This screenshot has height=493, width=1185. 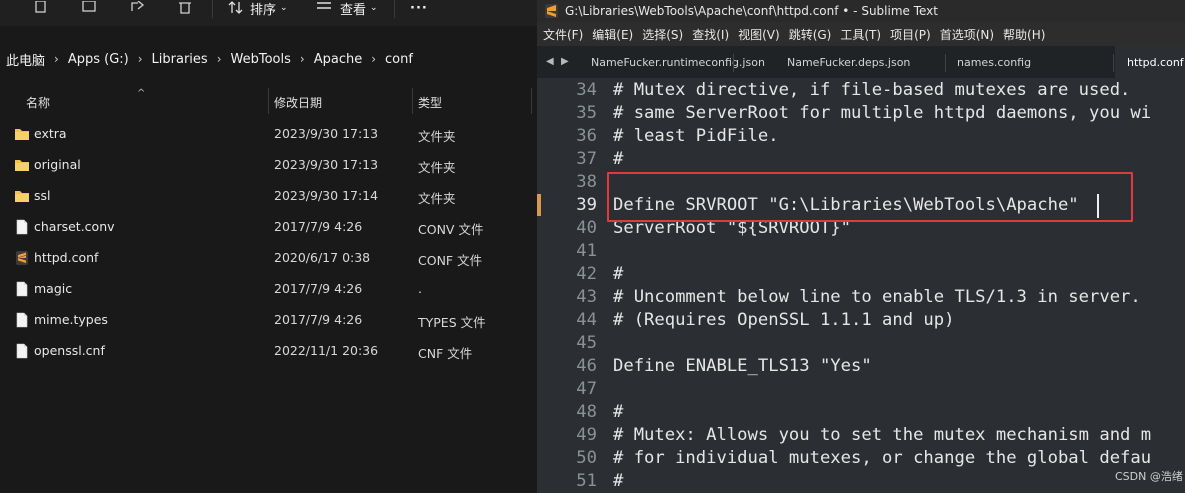 I want to click on share-icon, so click(x=138, y=8).